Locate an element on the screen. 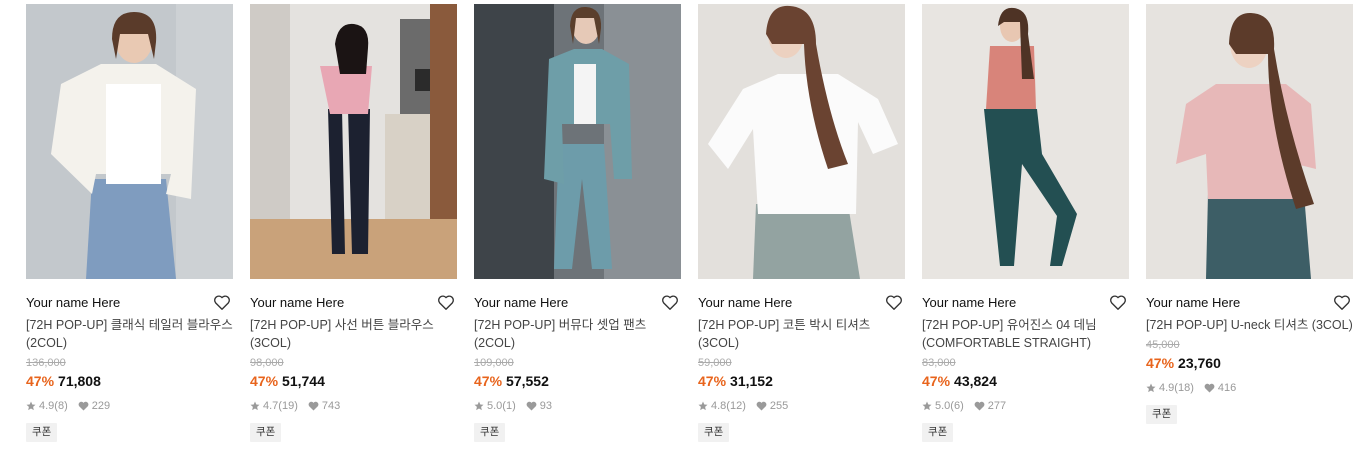  sale-price: 51,744 is located at coordinates (303, 381).